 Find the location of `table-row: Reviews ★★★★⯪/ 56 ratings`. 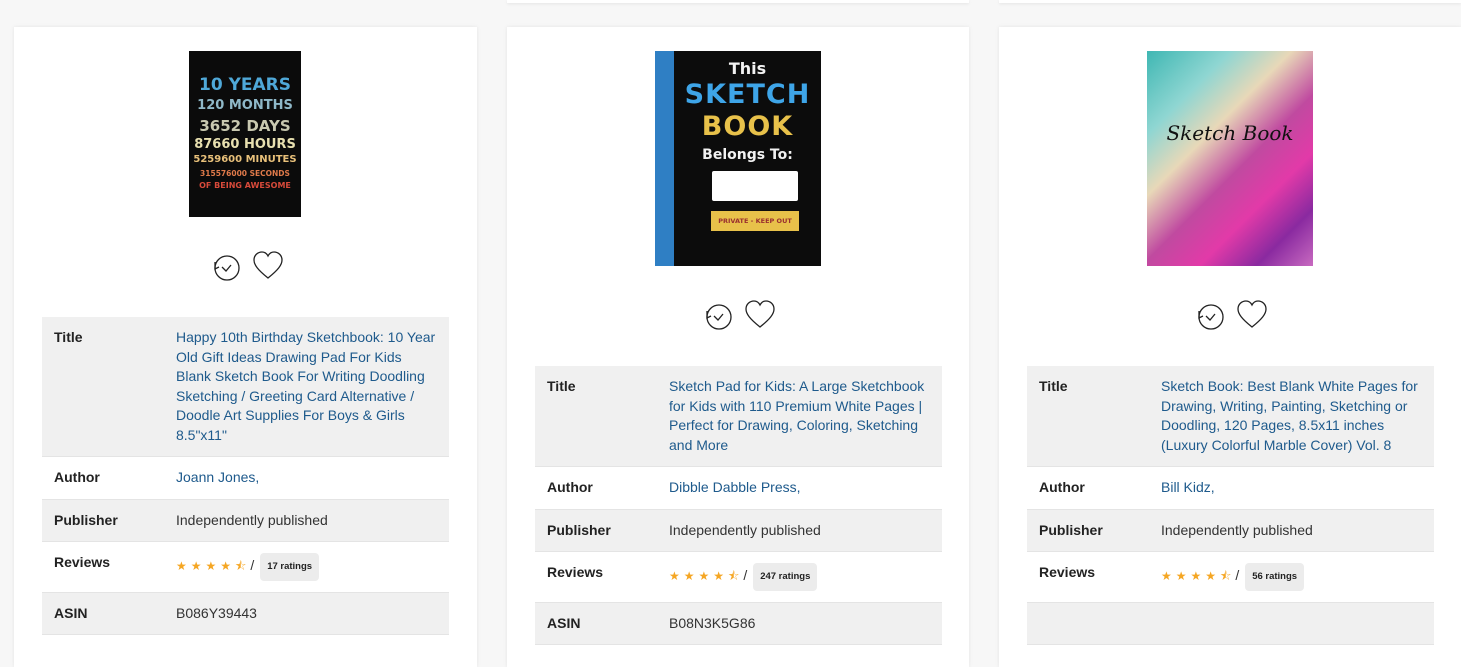

table-row: Reviews ★★★★⯪/ 56 ratings is located at coordinates (1230, 577).